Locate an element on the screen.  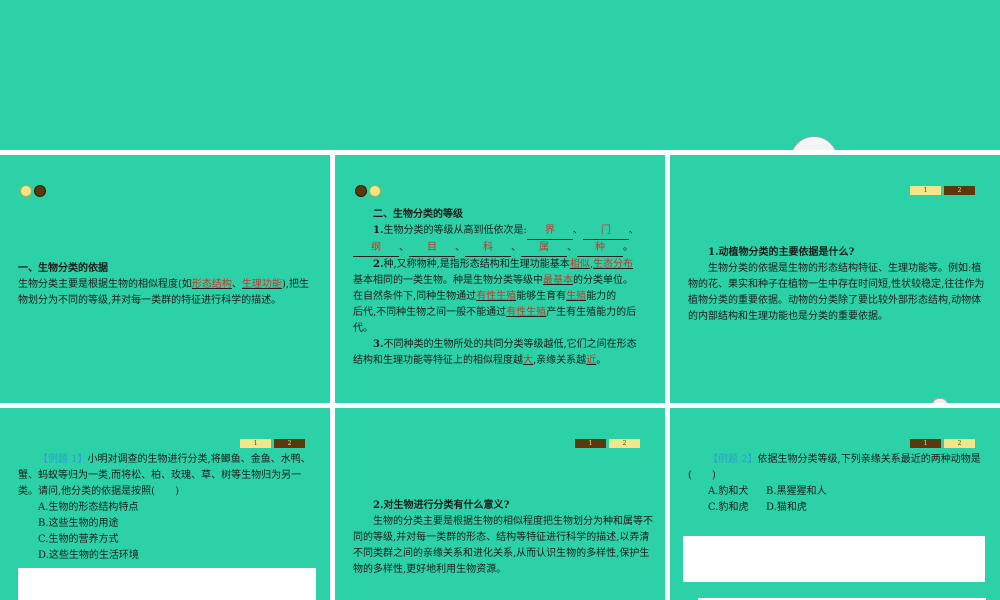
question-1-cont: 纲、目、科、属、种。 is located at coordinates (503, 248).